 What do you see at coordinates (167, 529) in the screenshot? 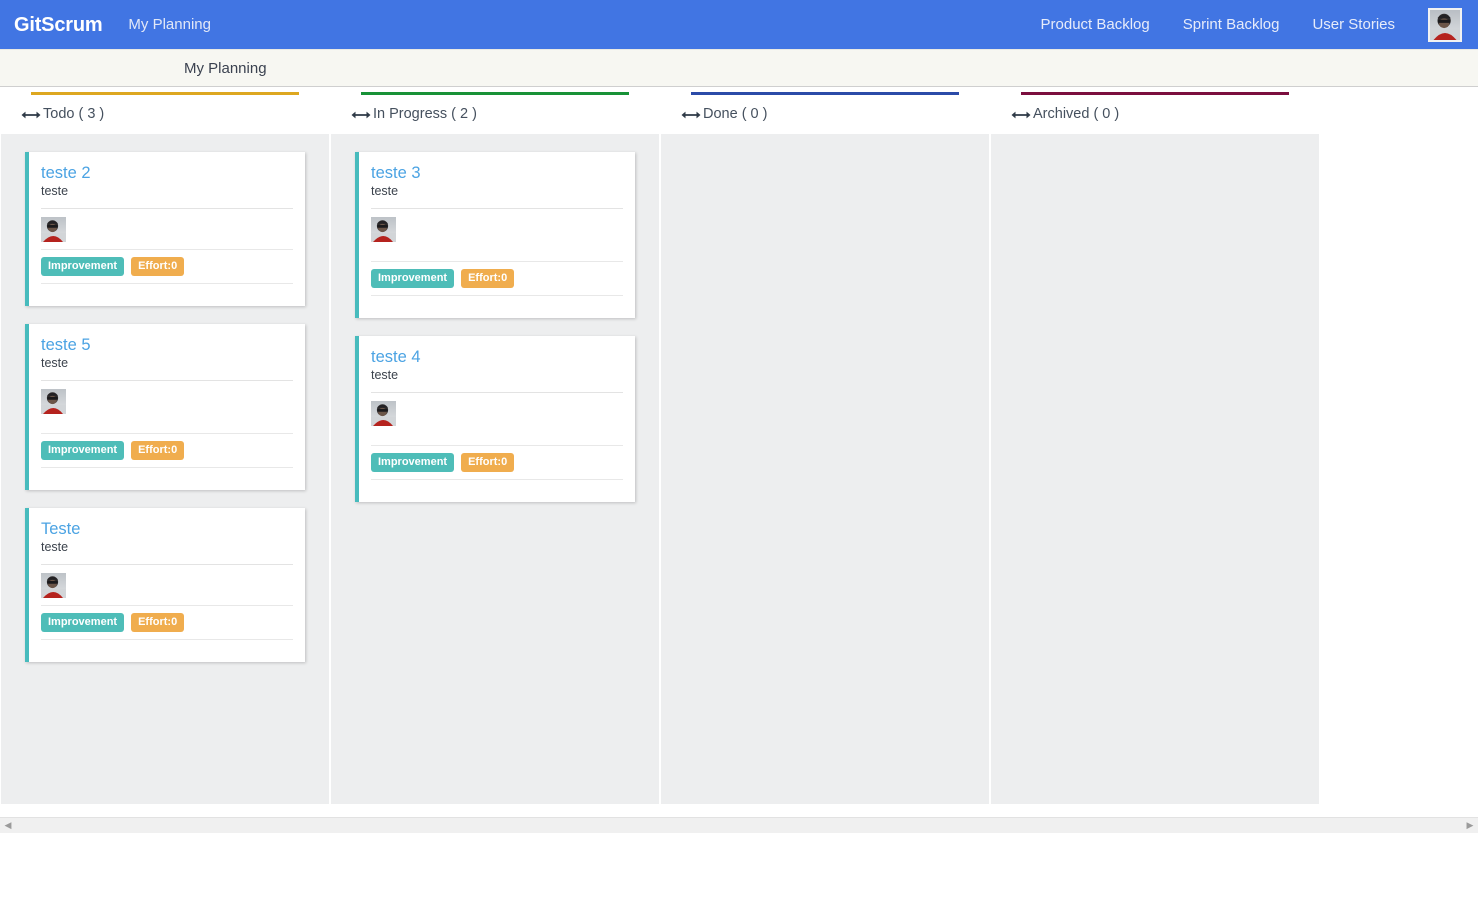
I see `card-title: Teste` at bounding box center [167, 529].